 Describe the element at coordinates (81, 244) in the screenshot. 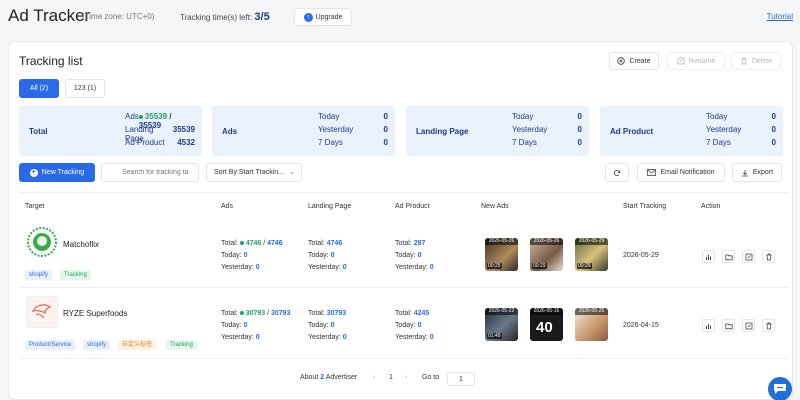

I see `advertiser-name: Matchoflix` at that location.